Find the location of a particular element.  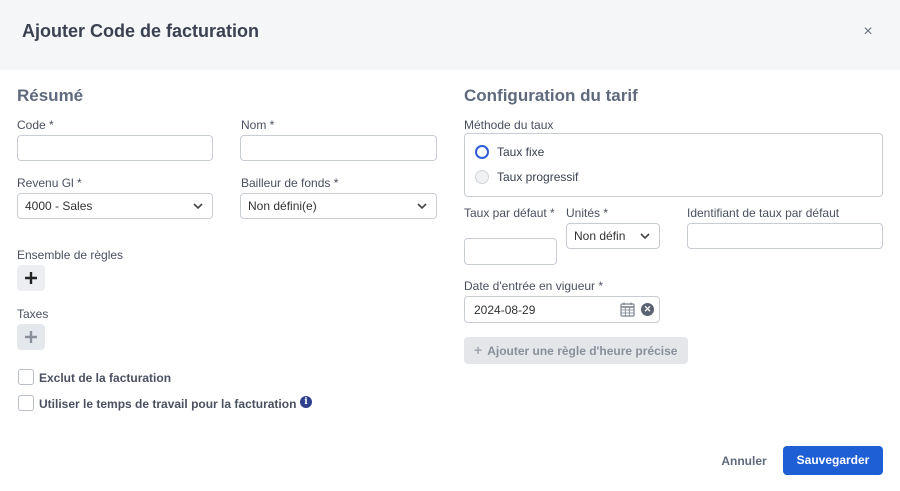

save-button: Sauvegarder is located at coordinates (833, 460).